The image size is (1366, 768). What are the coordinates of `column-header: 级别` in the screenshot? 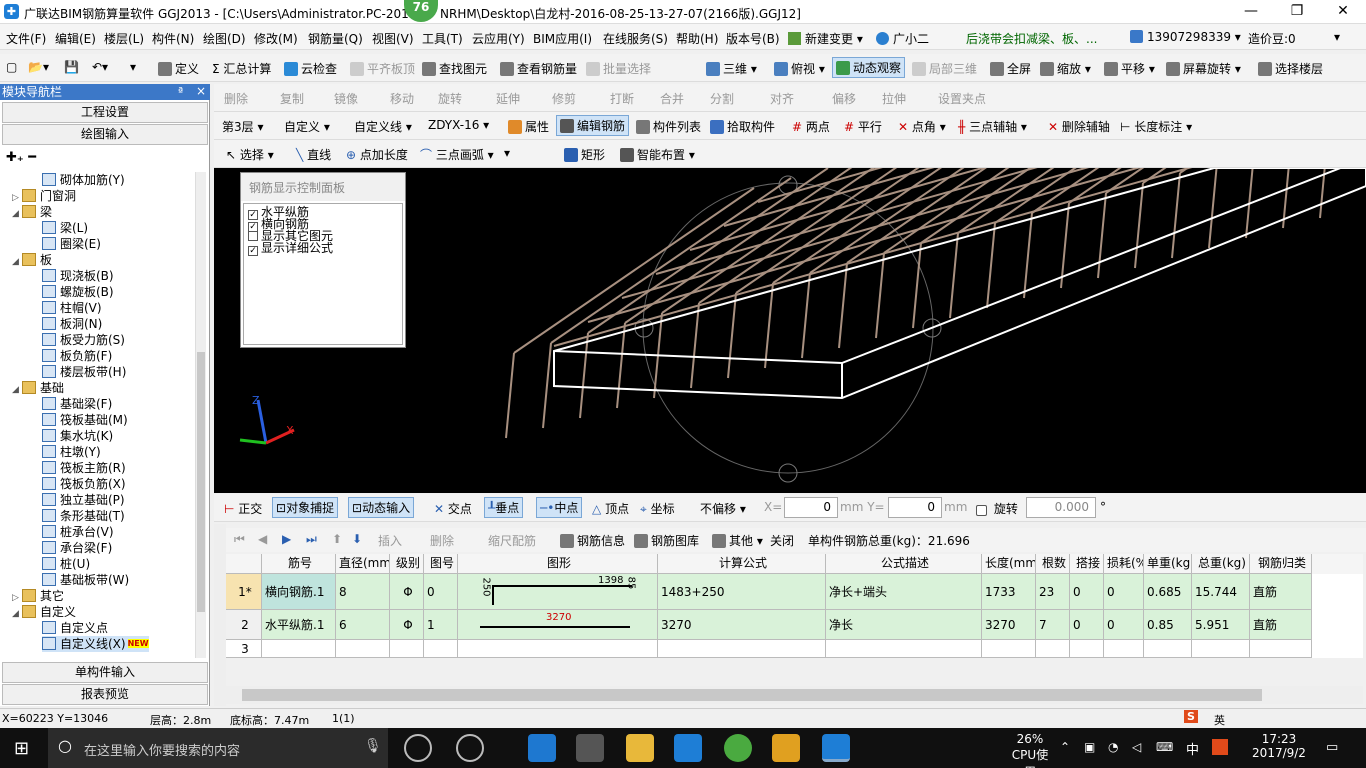 It's located at (407, 564).